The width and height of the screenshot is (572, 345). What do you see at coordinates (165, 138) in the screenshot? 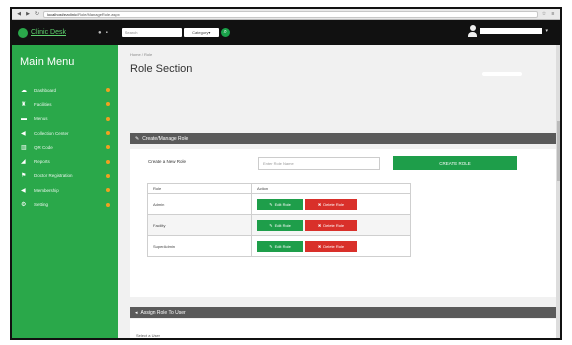
I see `panel-header-label: Create/Manage Role` at bounding box center [165, 138].